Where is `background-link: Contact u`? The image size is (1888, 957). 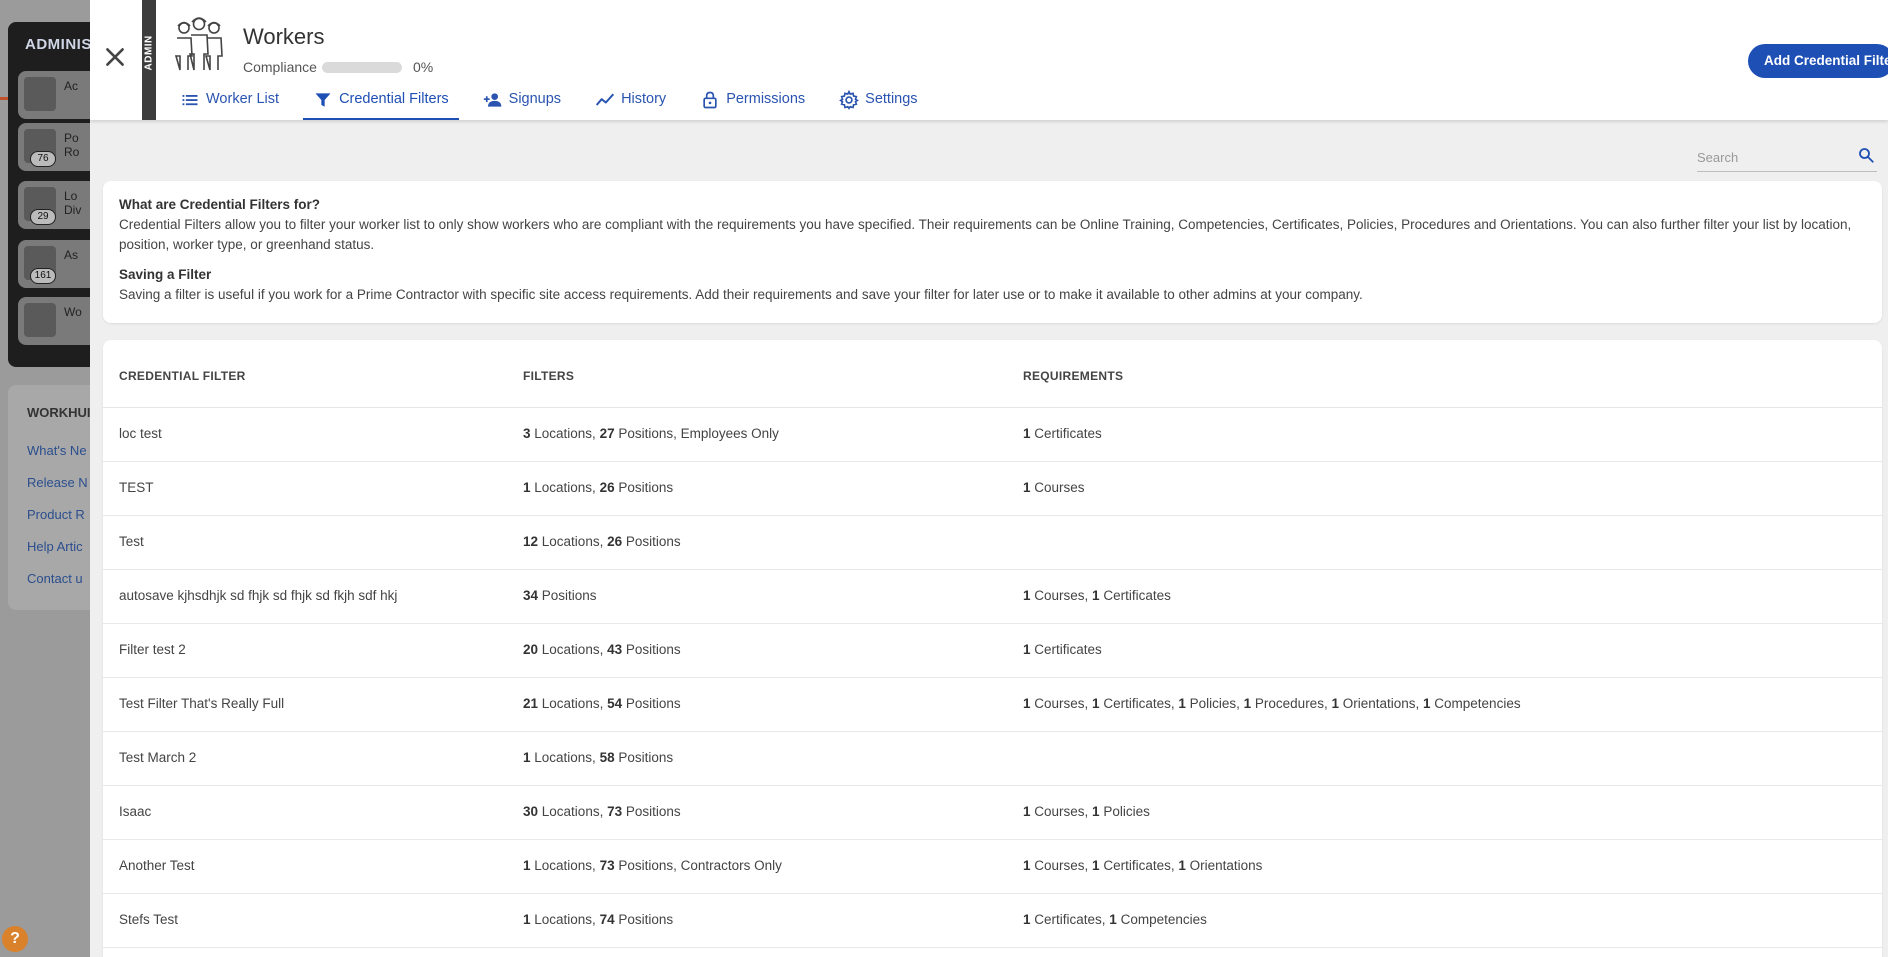
background-link: Contact u is located at coordinates (55, 578).